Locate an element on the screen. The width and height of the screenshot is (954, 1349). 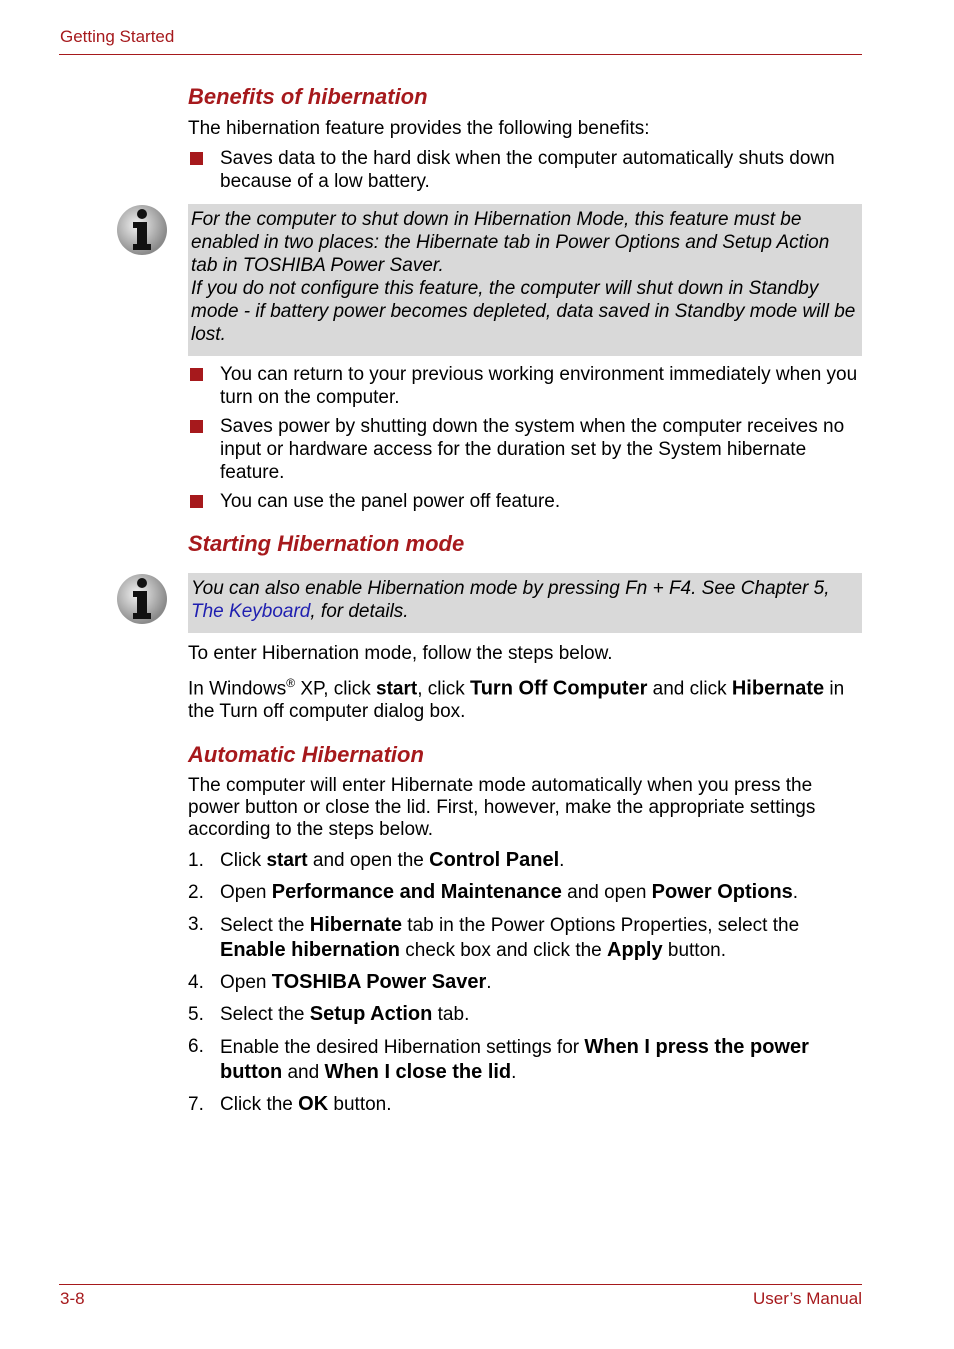
heading-automatic: Automatic Hibernation is located at coordinates (306, 755).